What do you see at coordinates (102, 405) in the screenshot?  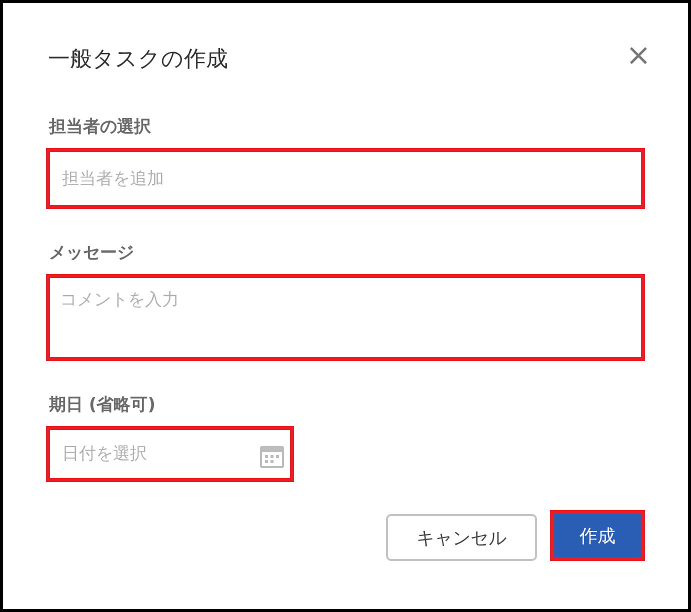 I see `field-label: 期日 (省略可)` at bounding box center [102, 405].